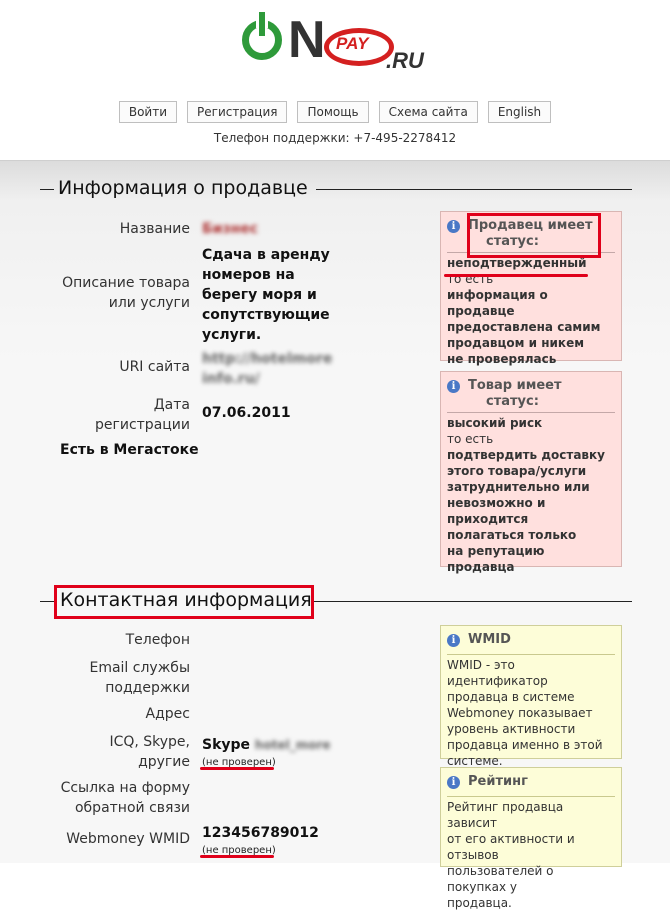 This screenshot has width=670, height=911. Describe the element at coordinates (154, 367) in the screenshot. I see `uri-label: URI сайта` at that location.